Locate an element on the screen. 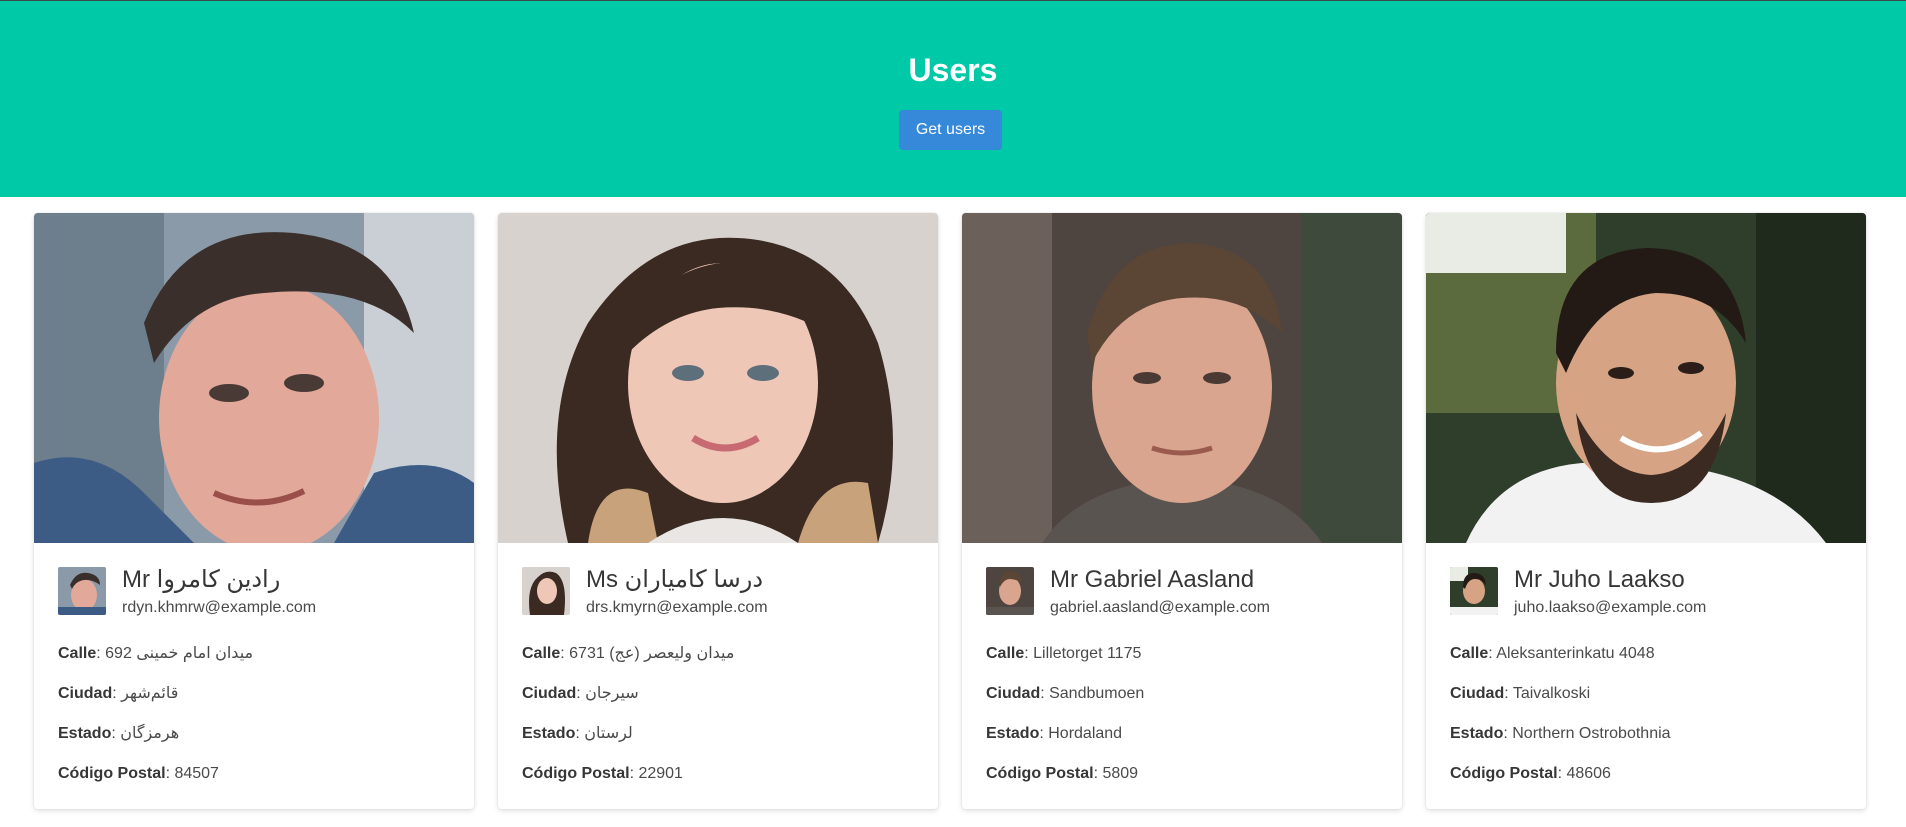 This screenshot has width=1906, height=827. street-field: Calle: Lilletorget 1175 is located at coordinates (1186, 654).